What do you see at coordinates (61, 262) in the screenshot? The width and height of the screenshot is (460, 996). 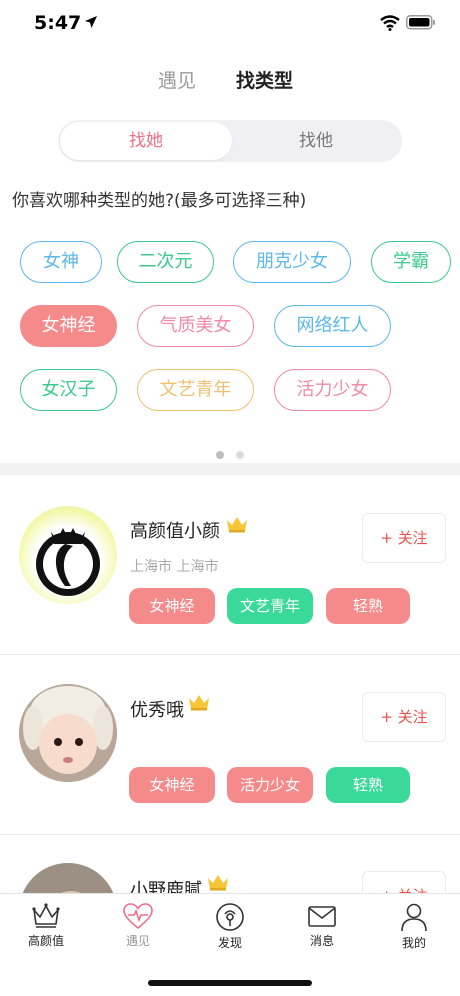 I see `type-tag: 女神` at bounding box center [61, 262].